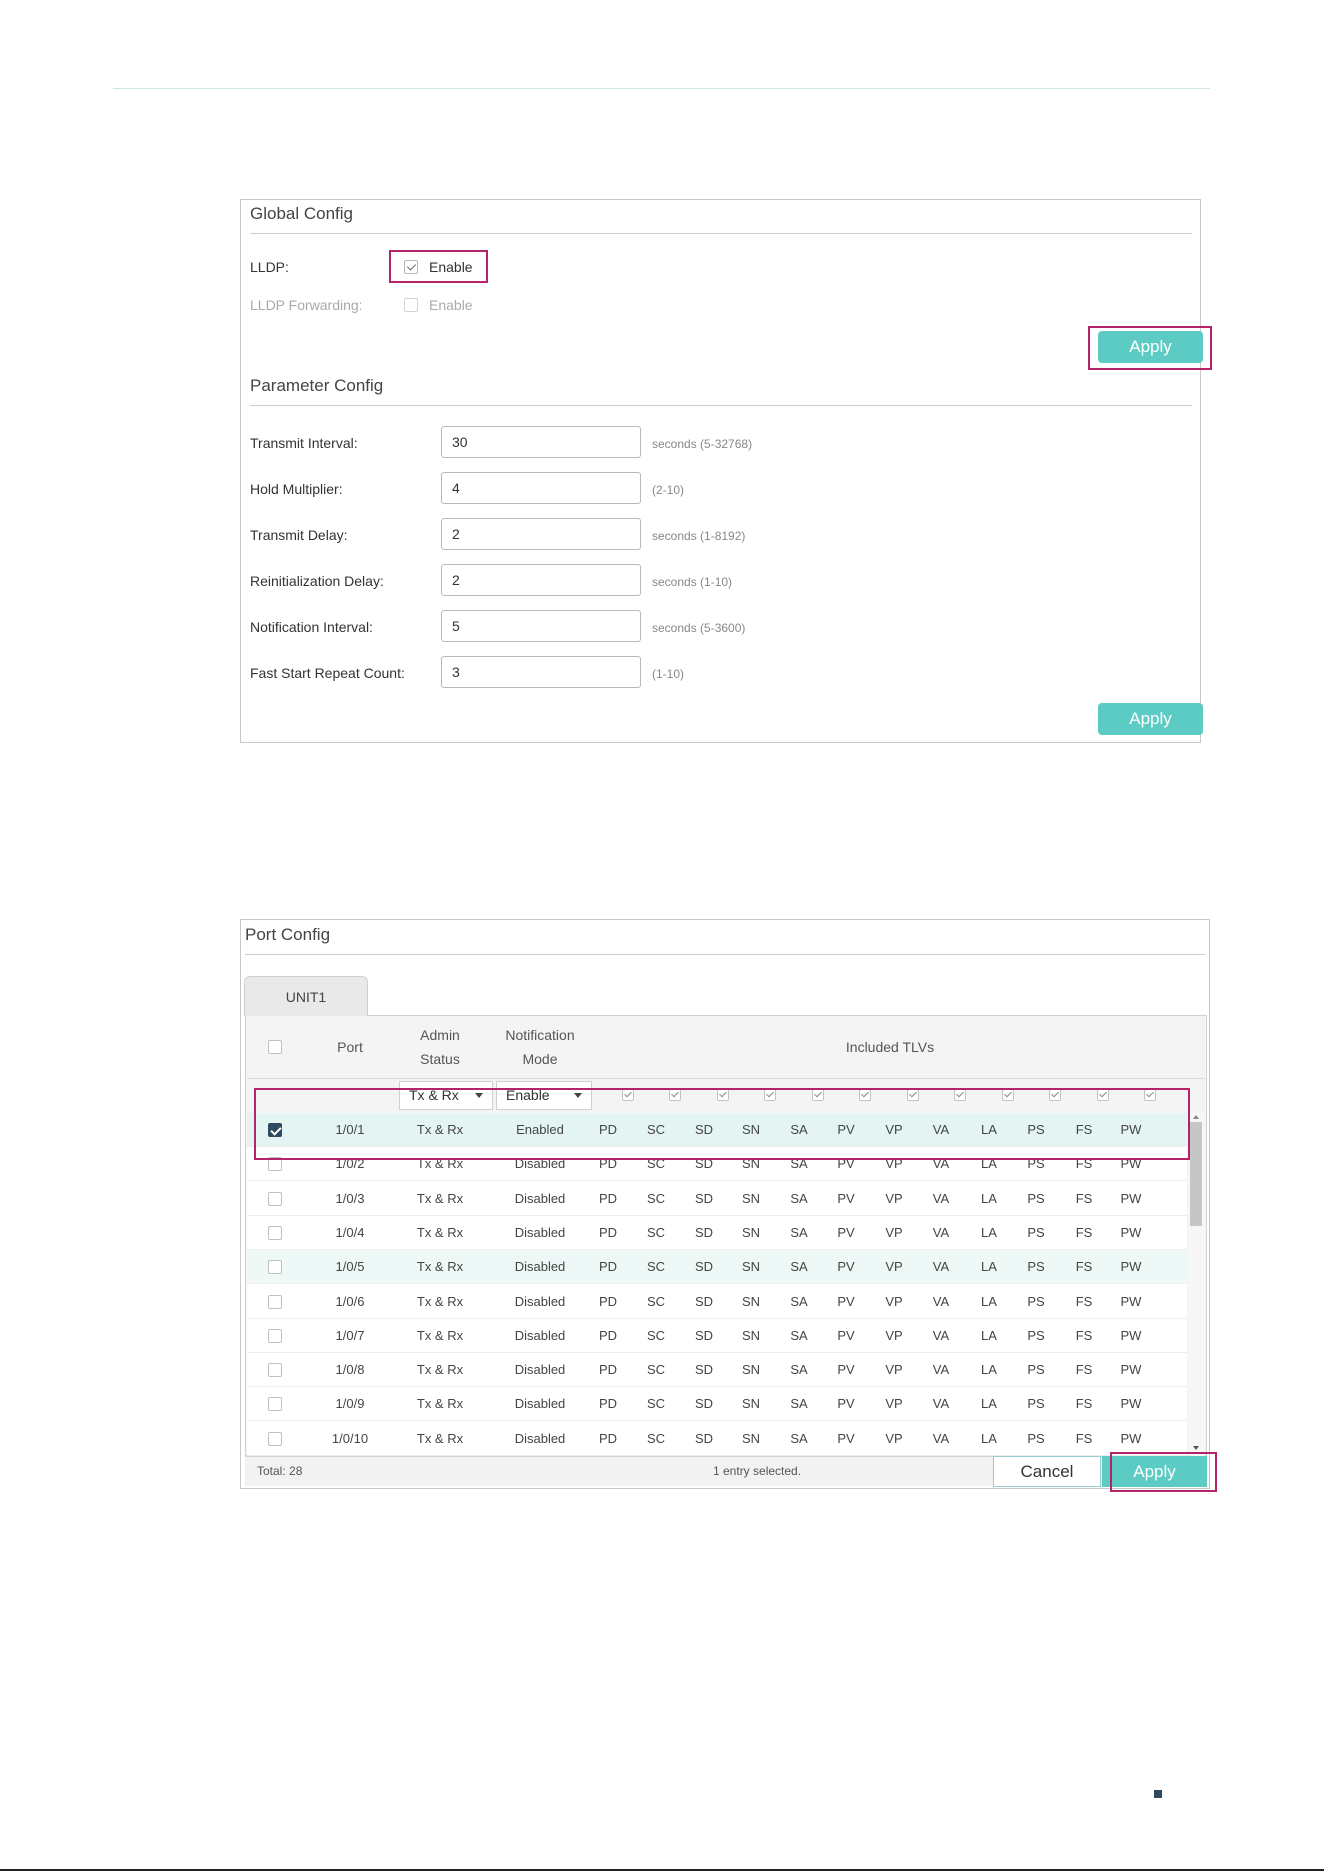 Image resolution: width=1324 pixels, height=1872 pixels. What do you see at coordinates (1196, 1117) in the screenshot?
I see `scroll-up-icon` at bounding box center [1196, 1117].